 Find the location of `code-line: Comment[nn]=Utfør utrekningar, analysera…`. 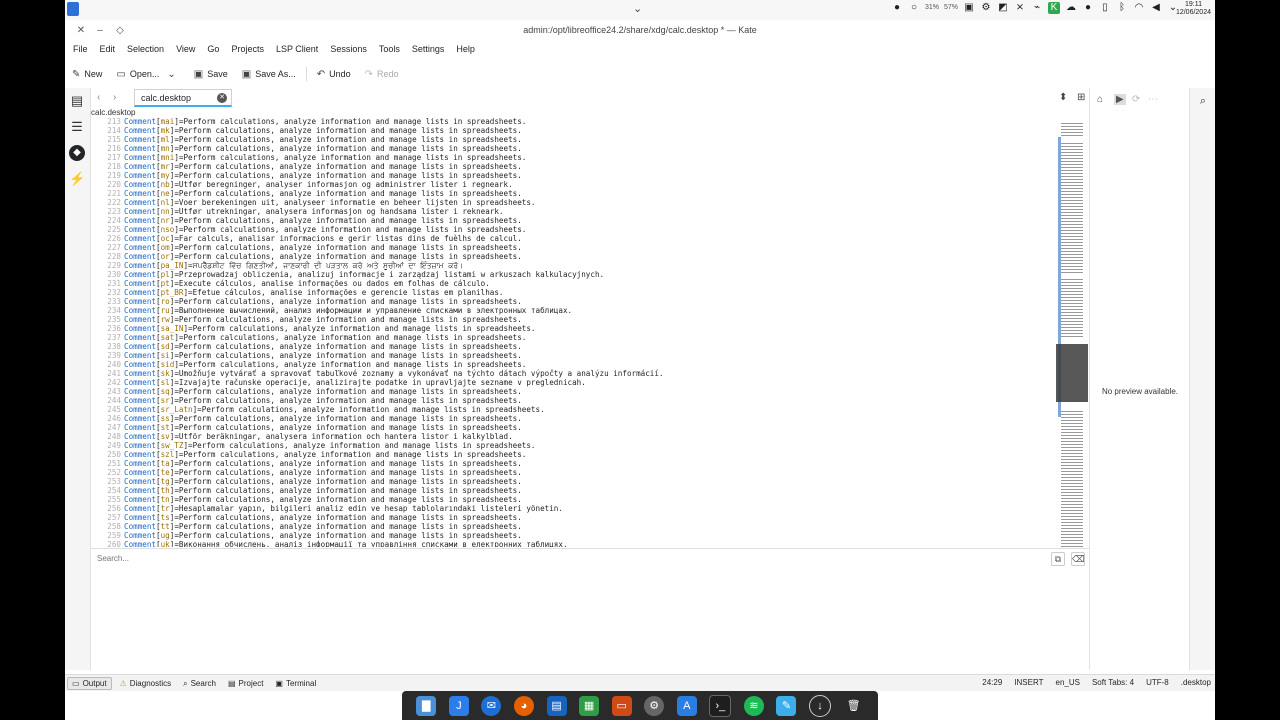

code-line: Comment[nn]=Utfør utrekningar, analysera… is located at coordinates (589, 211).